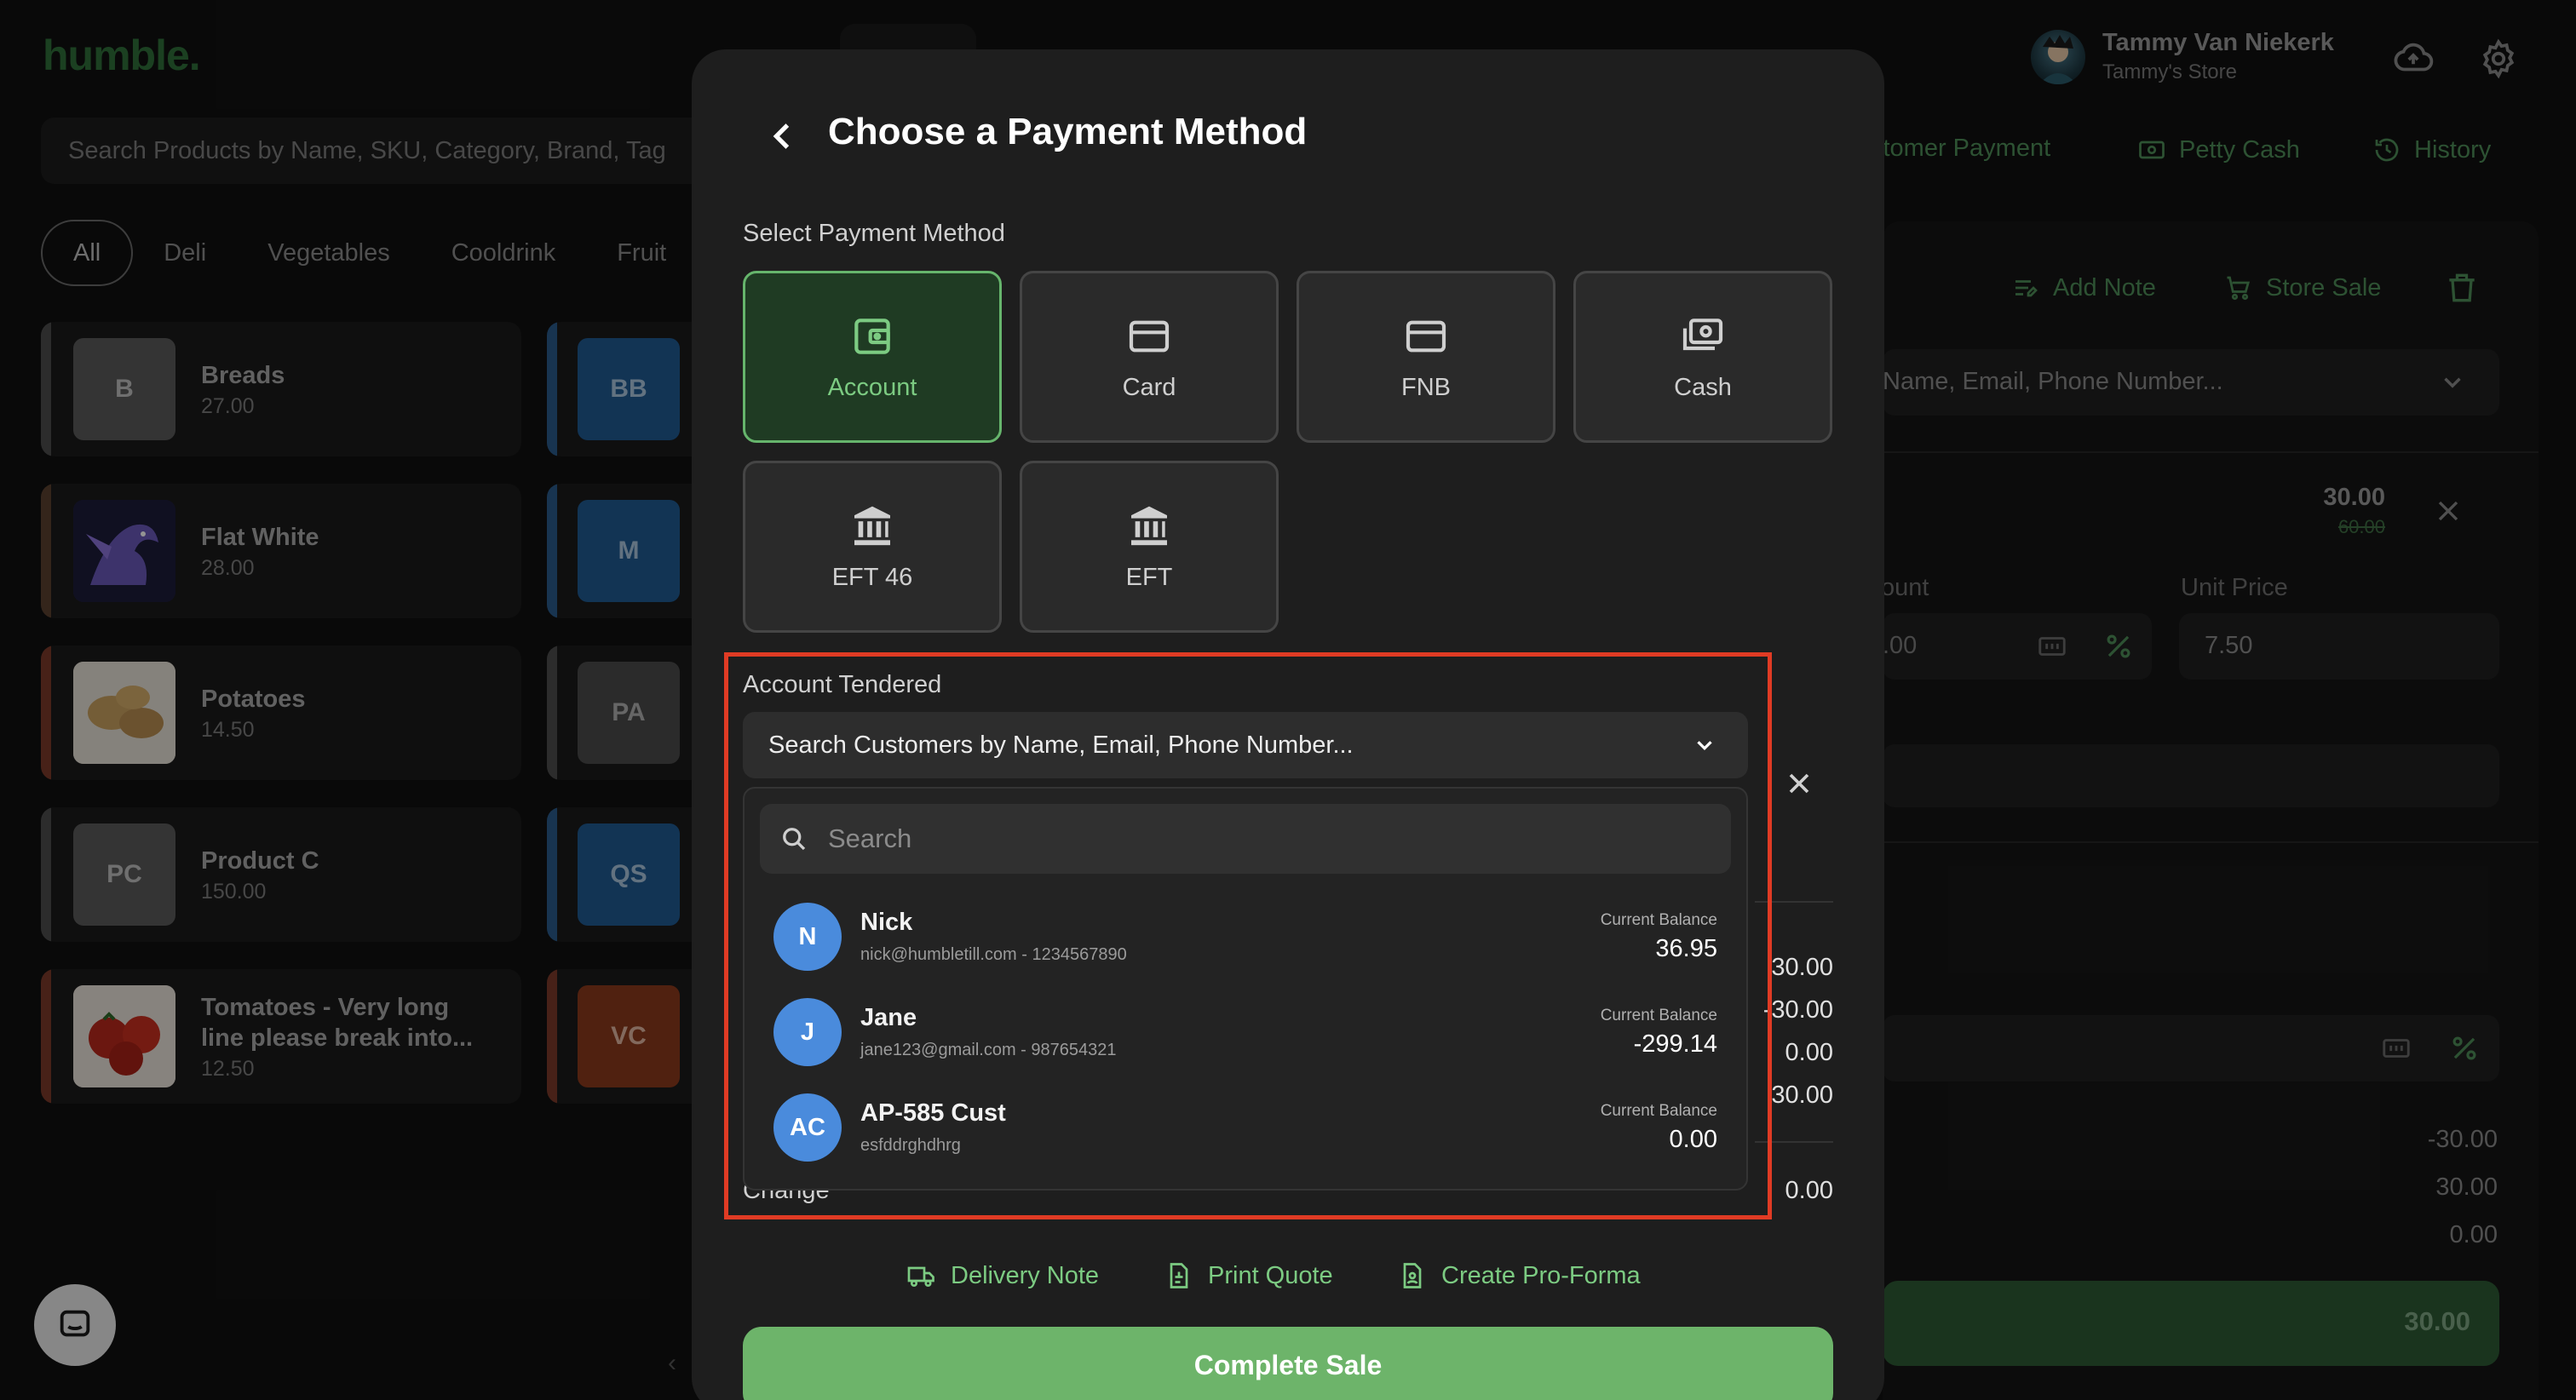 This screenshot has height=1400, width=2576. Describe the element at coordinates (1068, 132) in the screenshot. I see `modal-title: Choose a Payment Method` at that location.